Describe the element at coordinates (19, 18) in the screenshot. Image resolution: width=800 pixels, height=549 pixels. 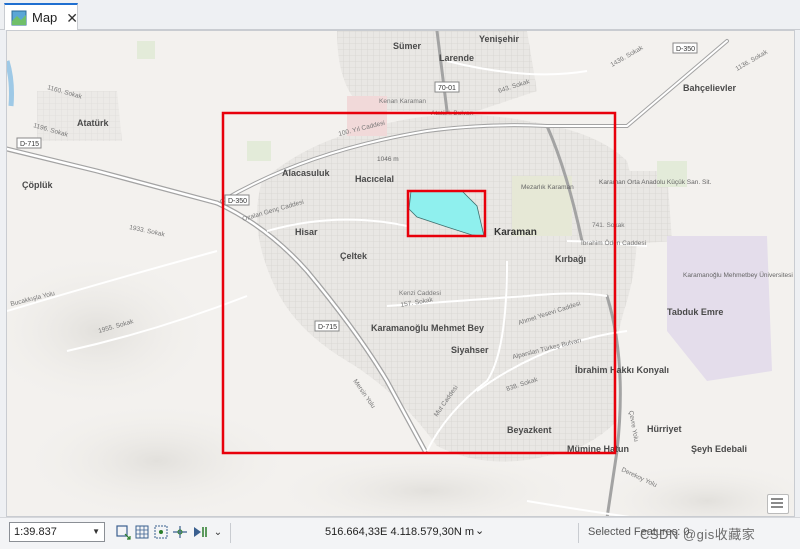
I see `map-icon` at that location.